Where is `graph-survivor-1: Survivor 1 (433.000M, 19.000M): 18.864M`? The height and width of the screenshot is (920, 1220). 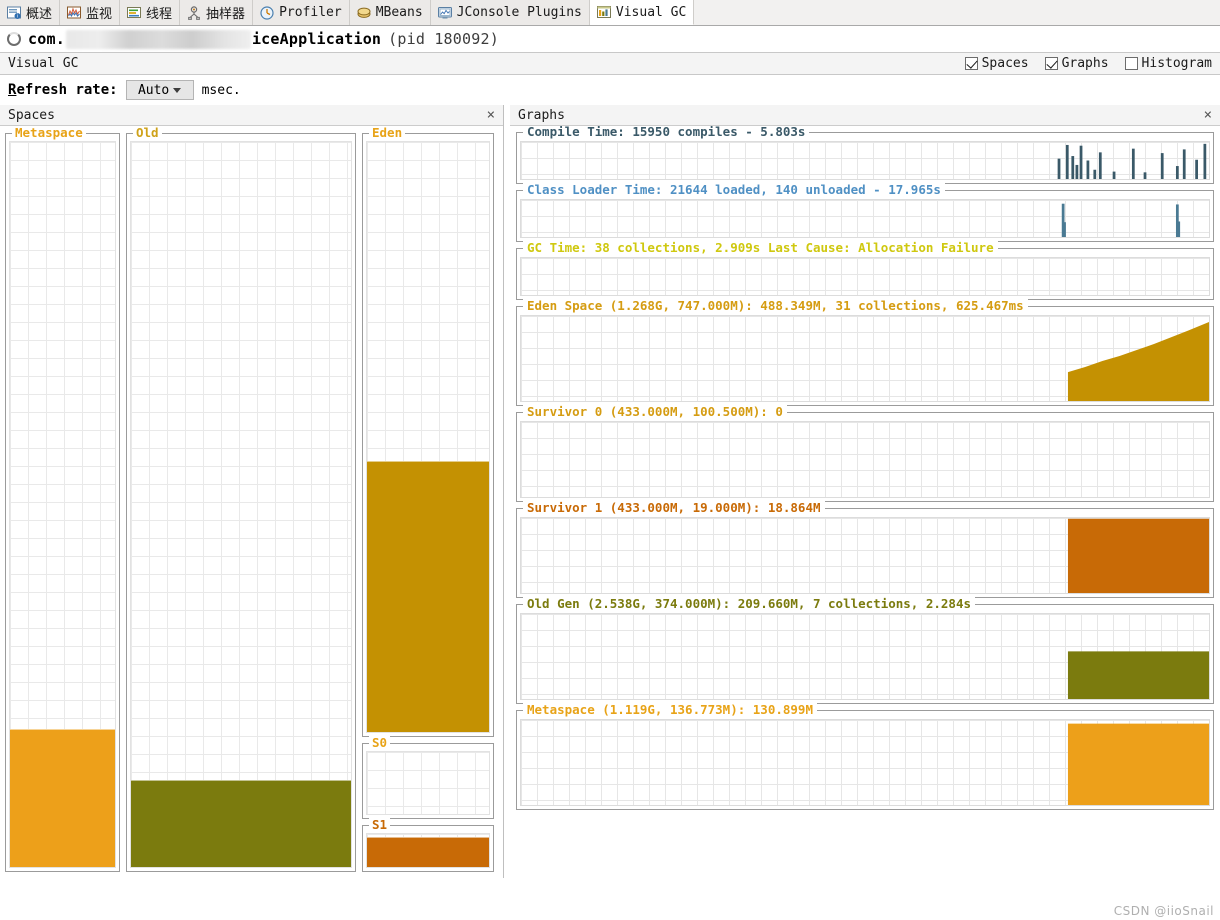
graph-survivor-1: Survivor 1 (433.000M, 19.000M): 18.864M is located at coordinates (865, 549).